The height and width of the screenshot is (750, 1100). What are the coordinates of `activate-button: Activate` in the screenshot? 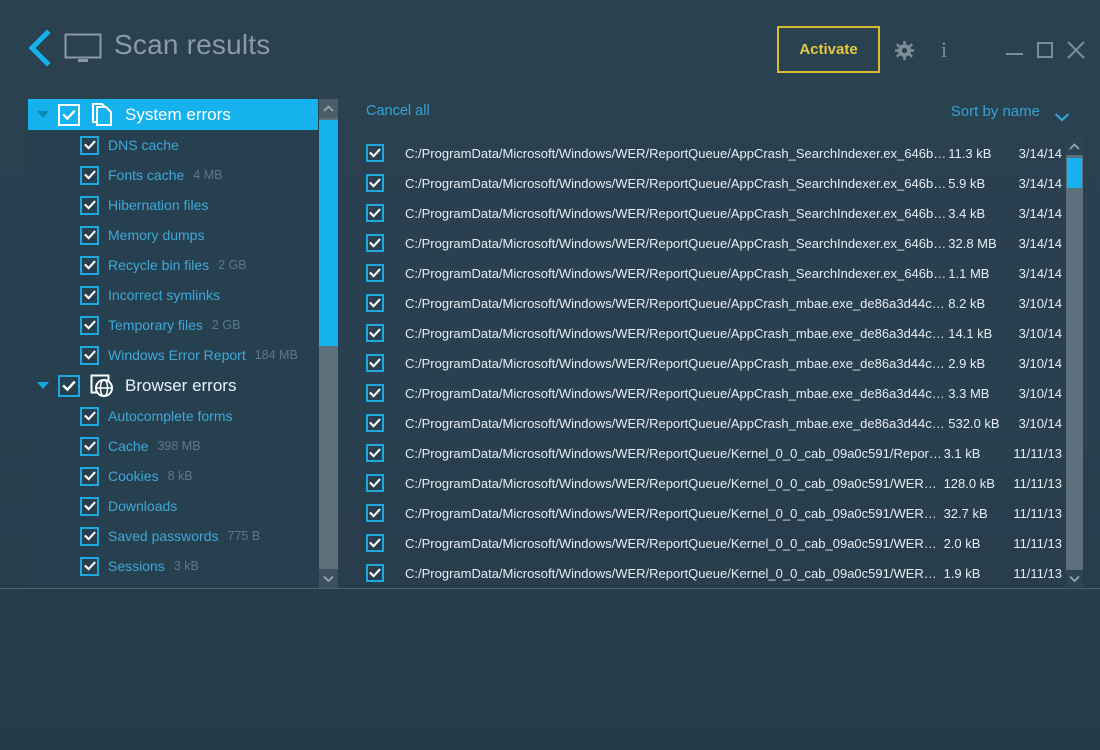 It's located at (828, 49).